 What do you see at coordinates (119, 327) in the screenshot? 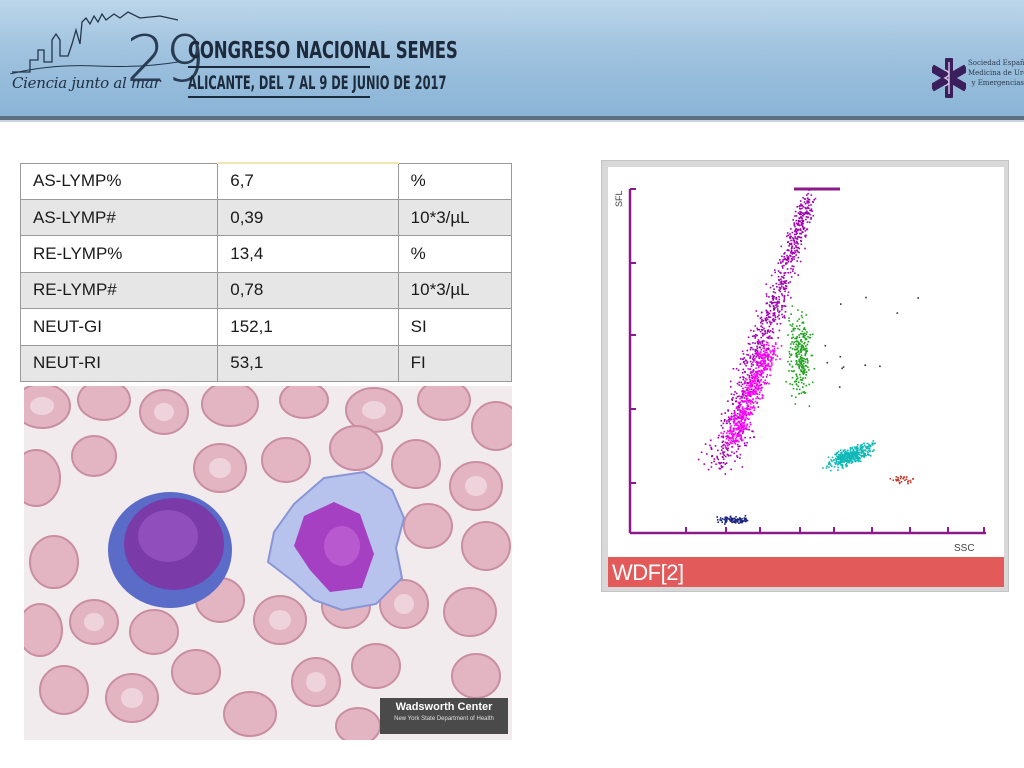
I see `param-cell: NEUT-GI` at bounding box center [119, 327].